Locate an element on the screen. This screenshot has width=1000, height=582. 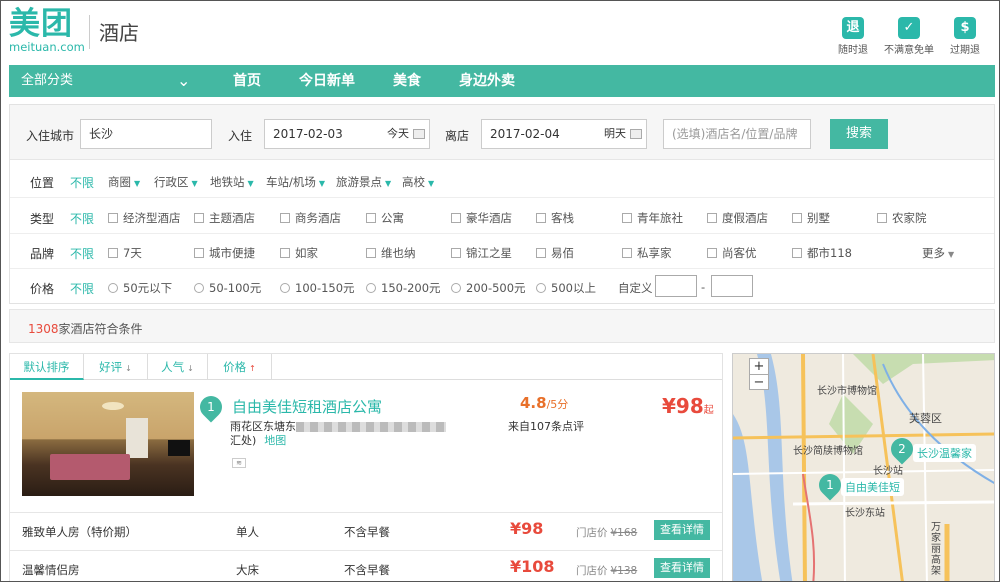
refund-icon: 退 is located at coordinates (853, 28).